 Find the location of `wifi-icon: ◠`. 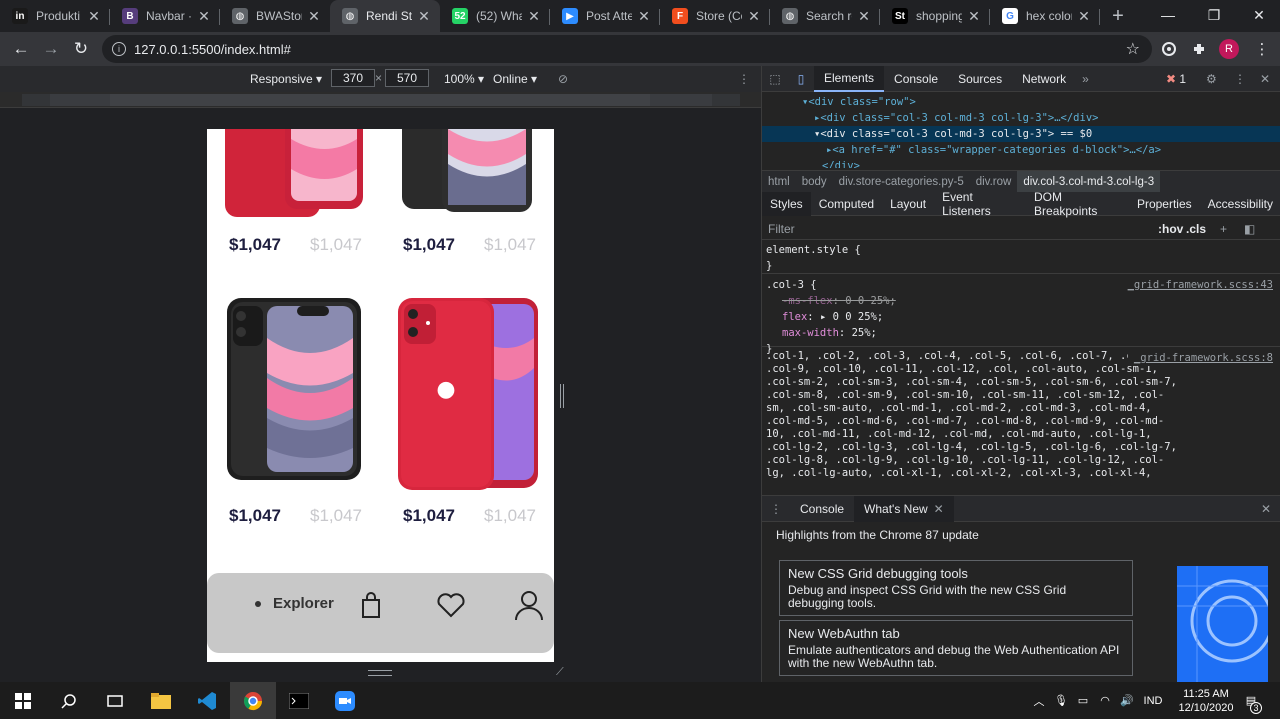

wifi-icon: ◠ is located at coordinates (1105, 700).